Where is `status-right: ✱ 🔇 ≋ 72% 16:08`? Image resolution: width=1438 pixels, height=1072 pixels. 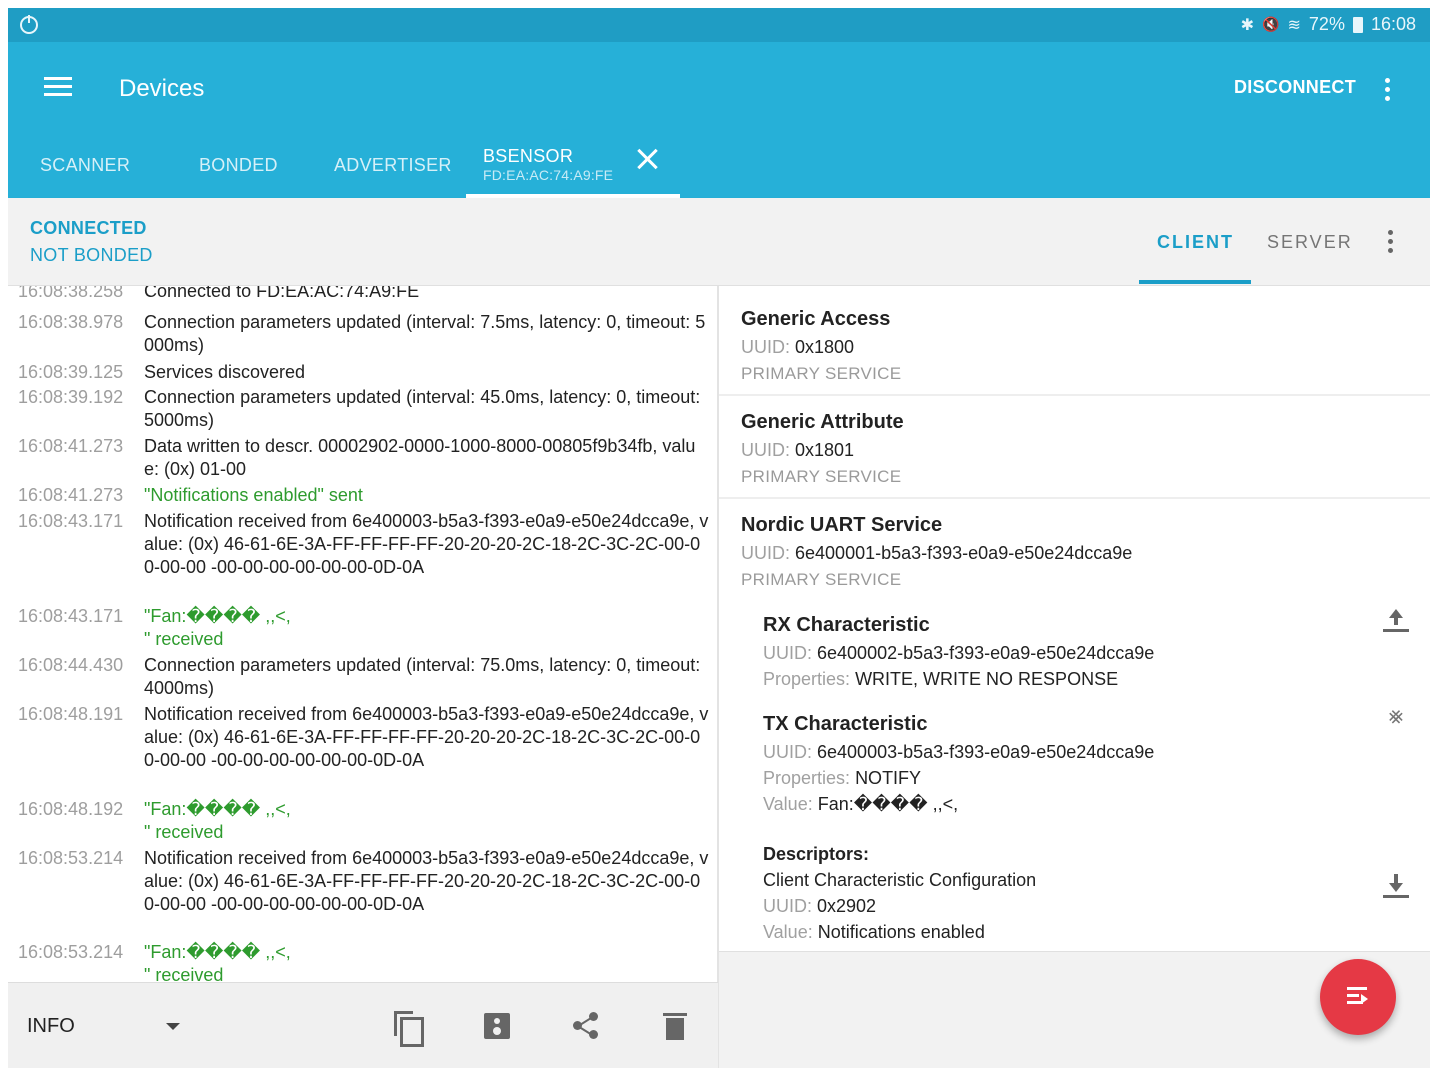 status-right: ✱ 🔇 ≋ 72% 16:08 is located at coordinates (1328, 24).